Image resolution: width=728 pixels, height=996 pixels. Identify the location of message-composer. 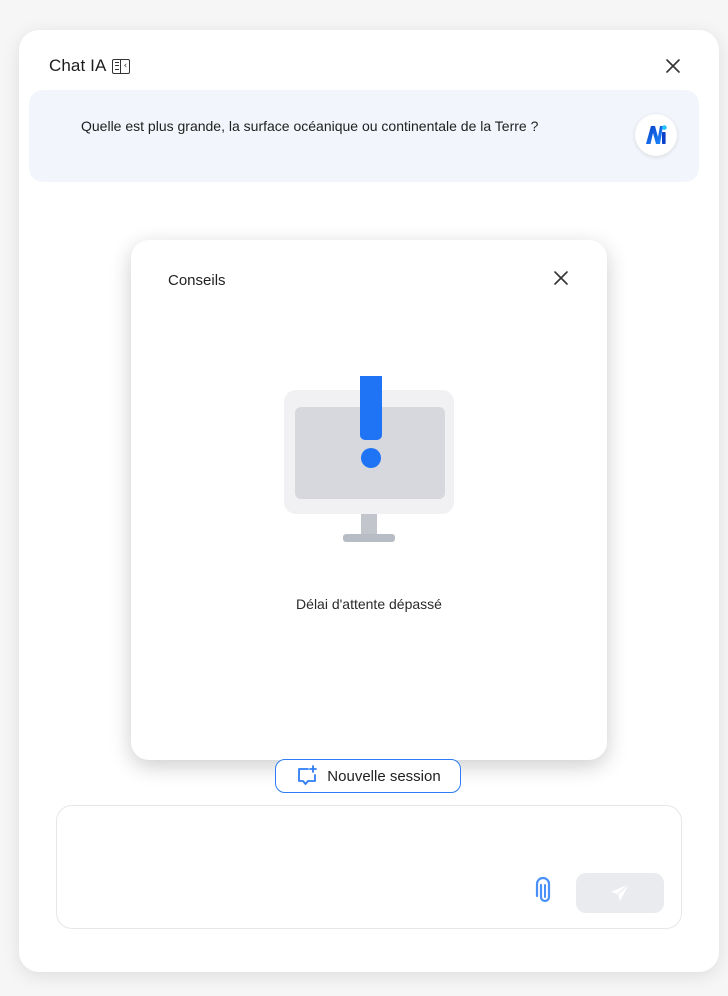
(369, 867).